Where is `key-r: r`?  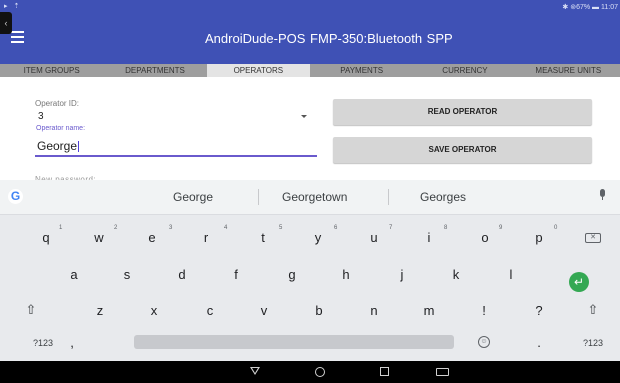
key-r: r is located at coordinates (206, 238).